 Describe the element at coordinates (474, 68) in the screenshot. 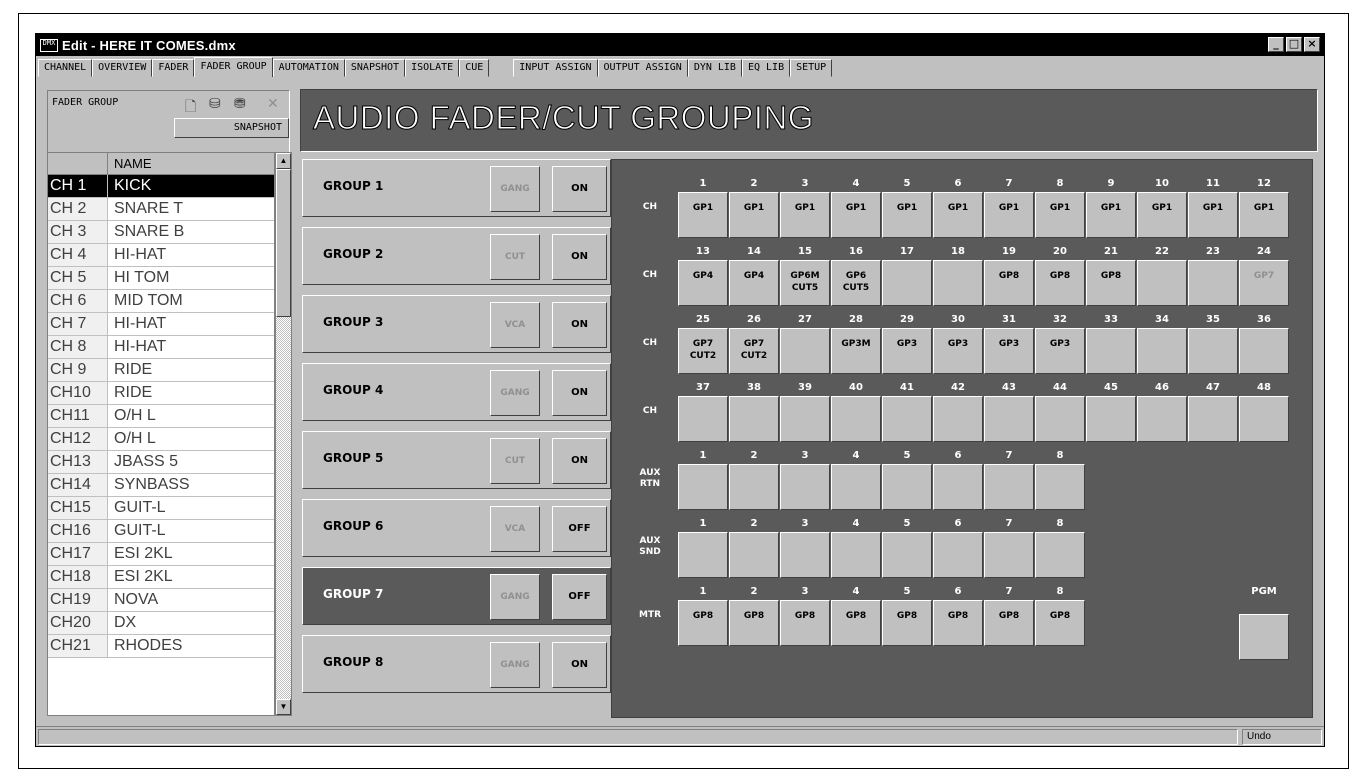

I see `tab-cue: CUE` at that location.